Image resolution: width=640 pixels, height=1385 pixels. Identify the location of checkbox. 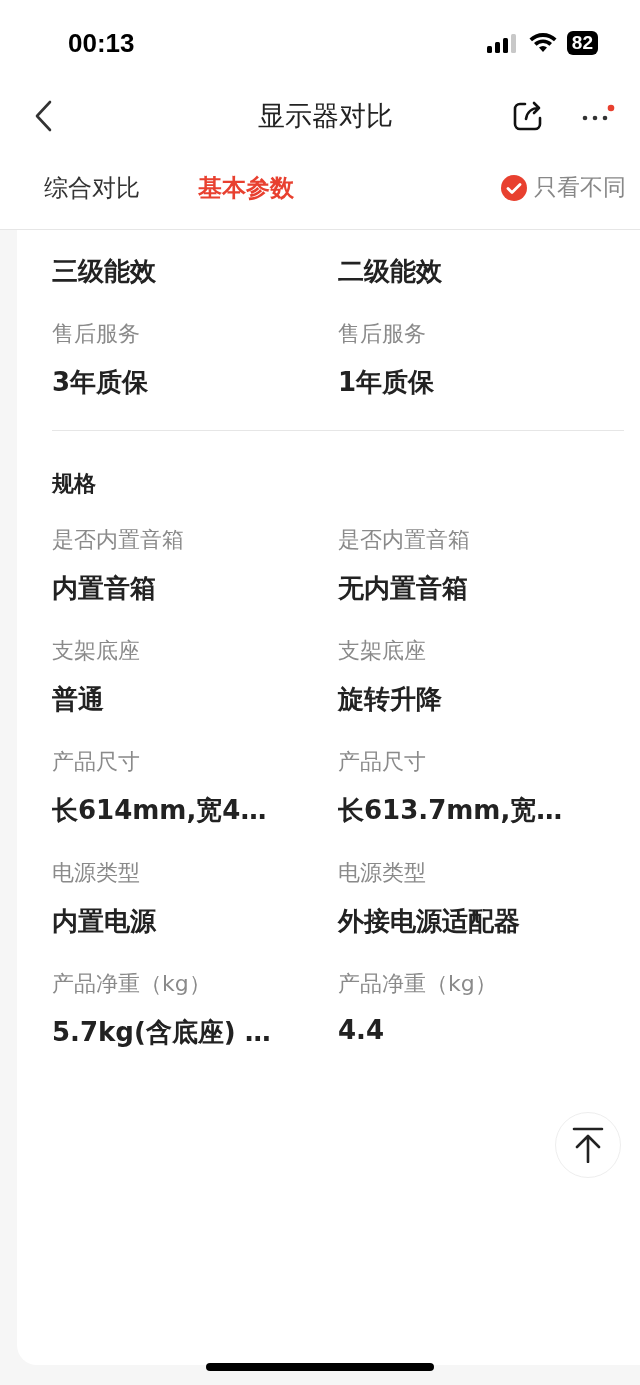
(514, 187).